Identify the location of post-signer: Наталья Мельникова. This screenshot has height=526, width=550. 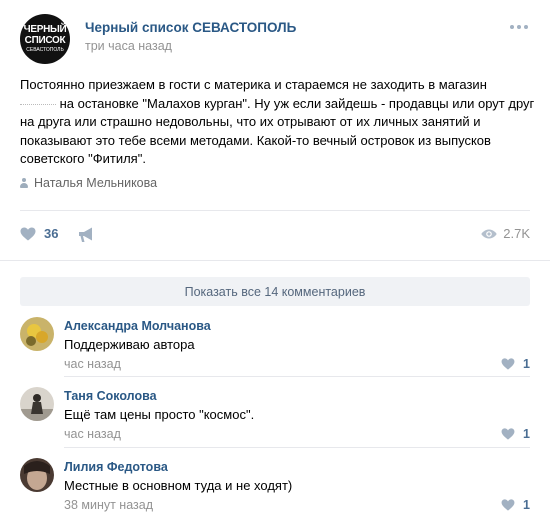
(88, 183).